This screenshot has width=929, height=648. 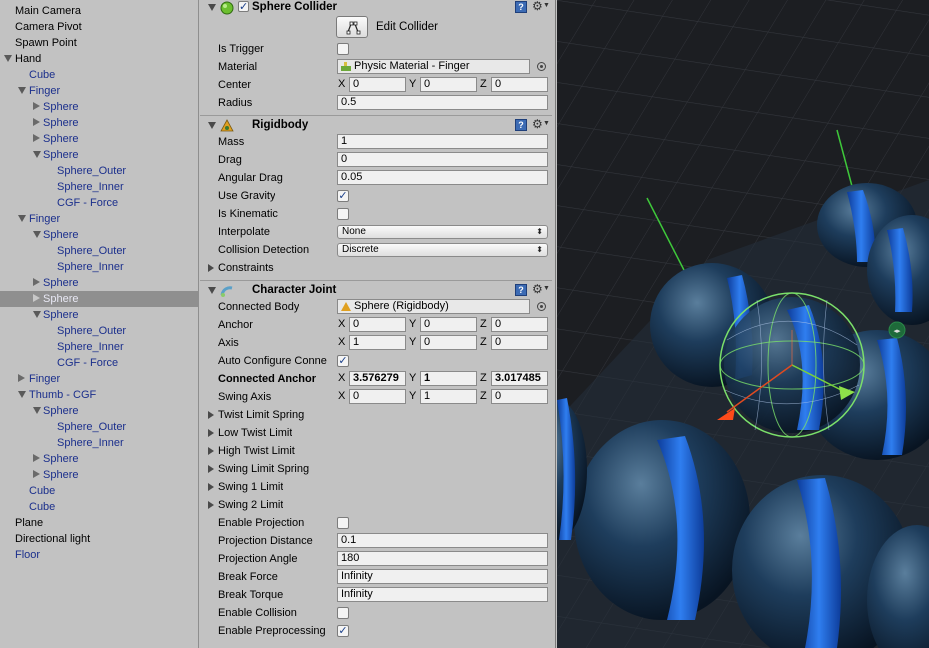 I want to click on drag-field: 0, so click(x=442, y=159).